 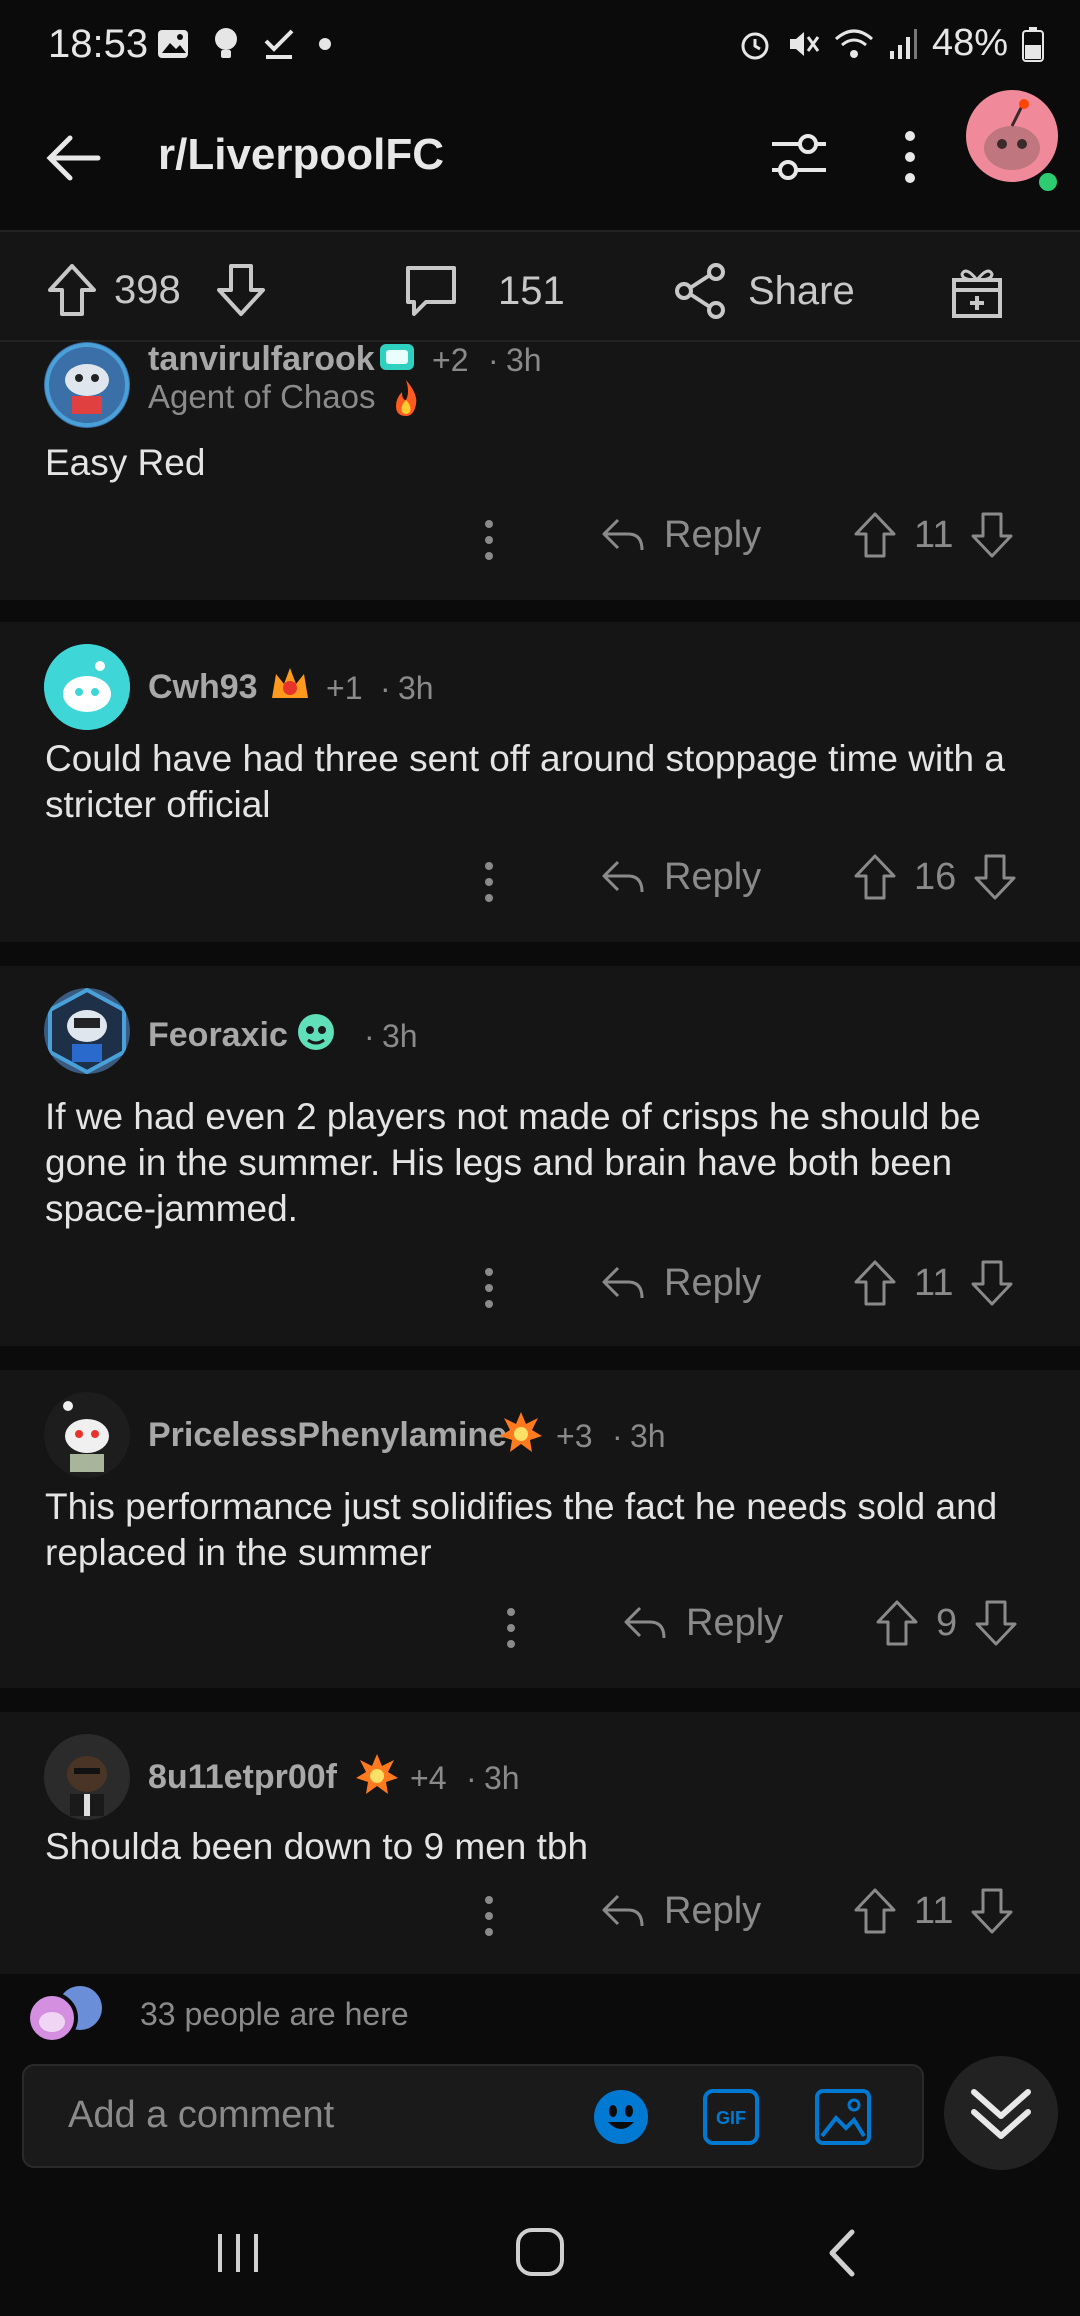 What do you see at coordinates (203, 687) in the screenshot?
I see `comment-username: Cwh93` at bounding box center [203, 687].